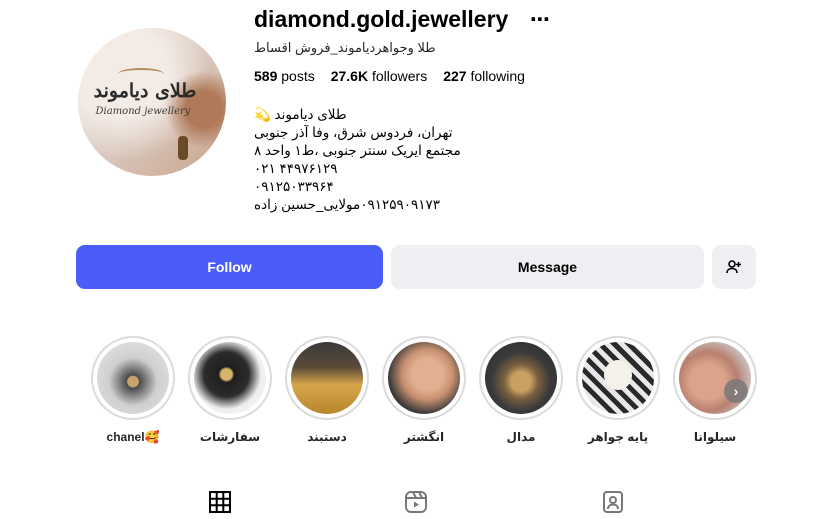 The image size is (835, 519). I want to click on profile-stats: 589 posts 27.6K followers 227 following, so click(389, 76).